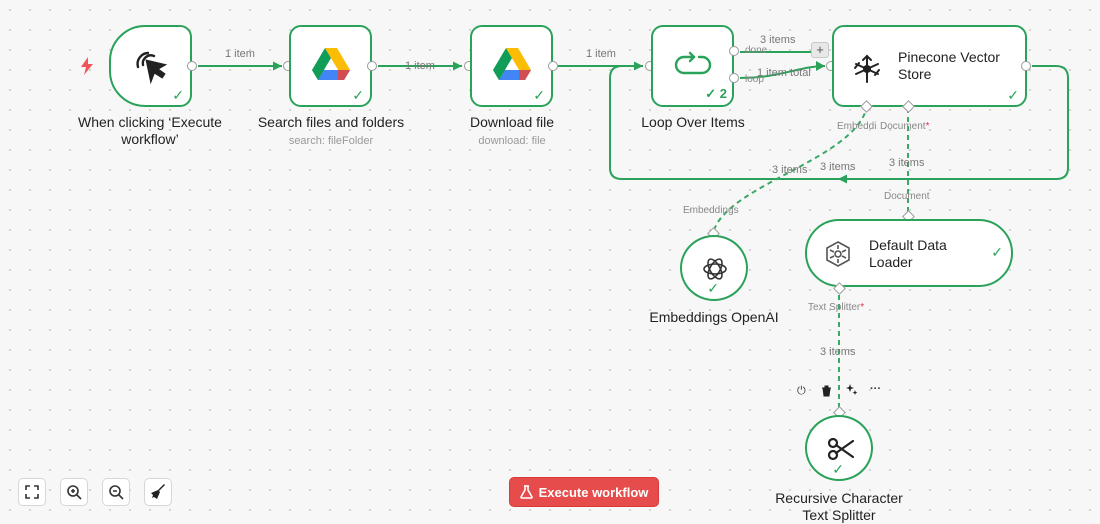 The width and height of the screenshot is (1100, 524). Describe the element at coordinates (593, 492) in the screenshot. I see `execute-workflow-label: Execute workflow` at that location.